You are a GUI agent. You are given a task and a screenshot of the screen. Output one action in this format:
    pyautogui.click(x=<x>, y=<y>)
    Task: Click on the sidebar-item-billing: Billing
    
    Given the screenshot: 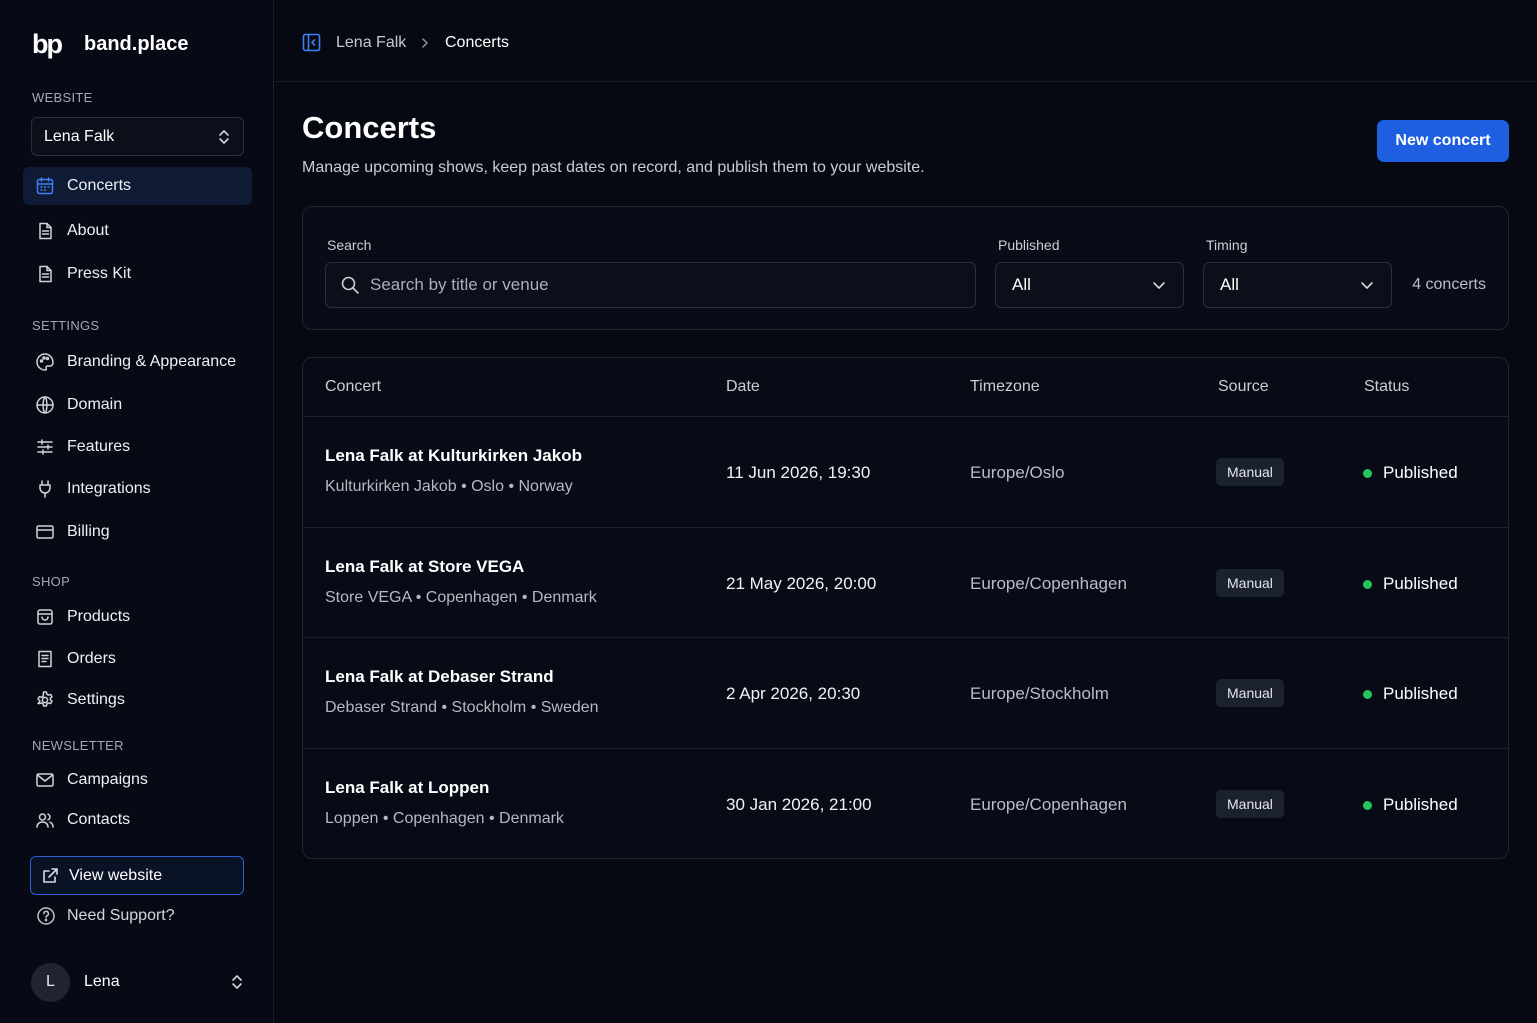 What is the action you would take?
    pyautogui.click(x=137, y=532)
    